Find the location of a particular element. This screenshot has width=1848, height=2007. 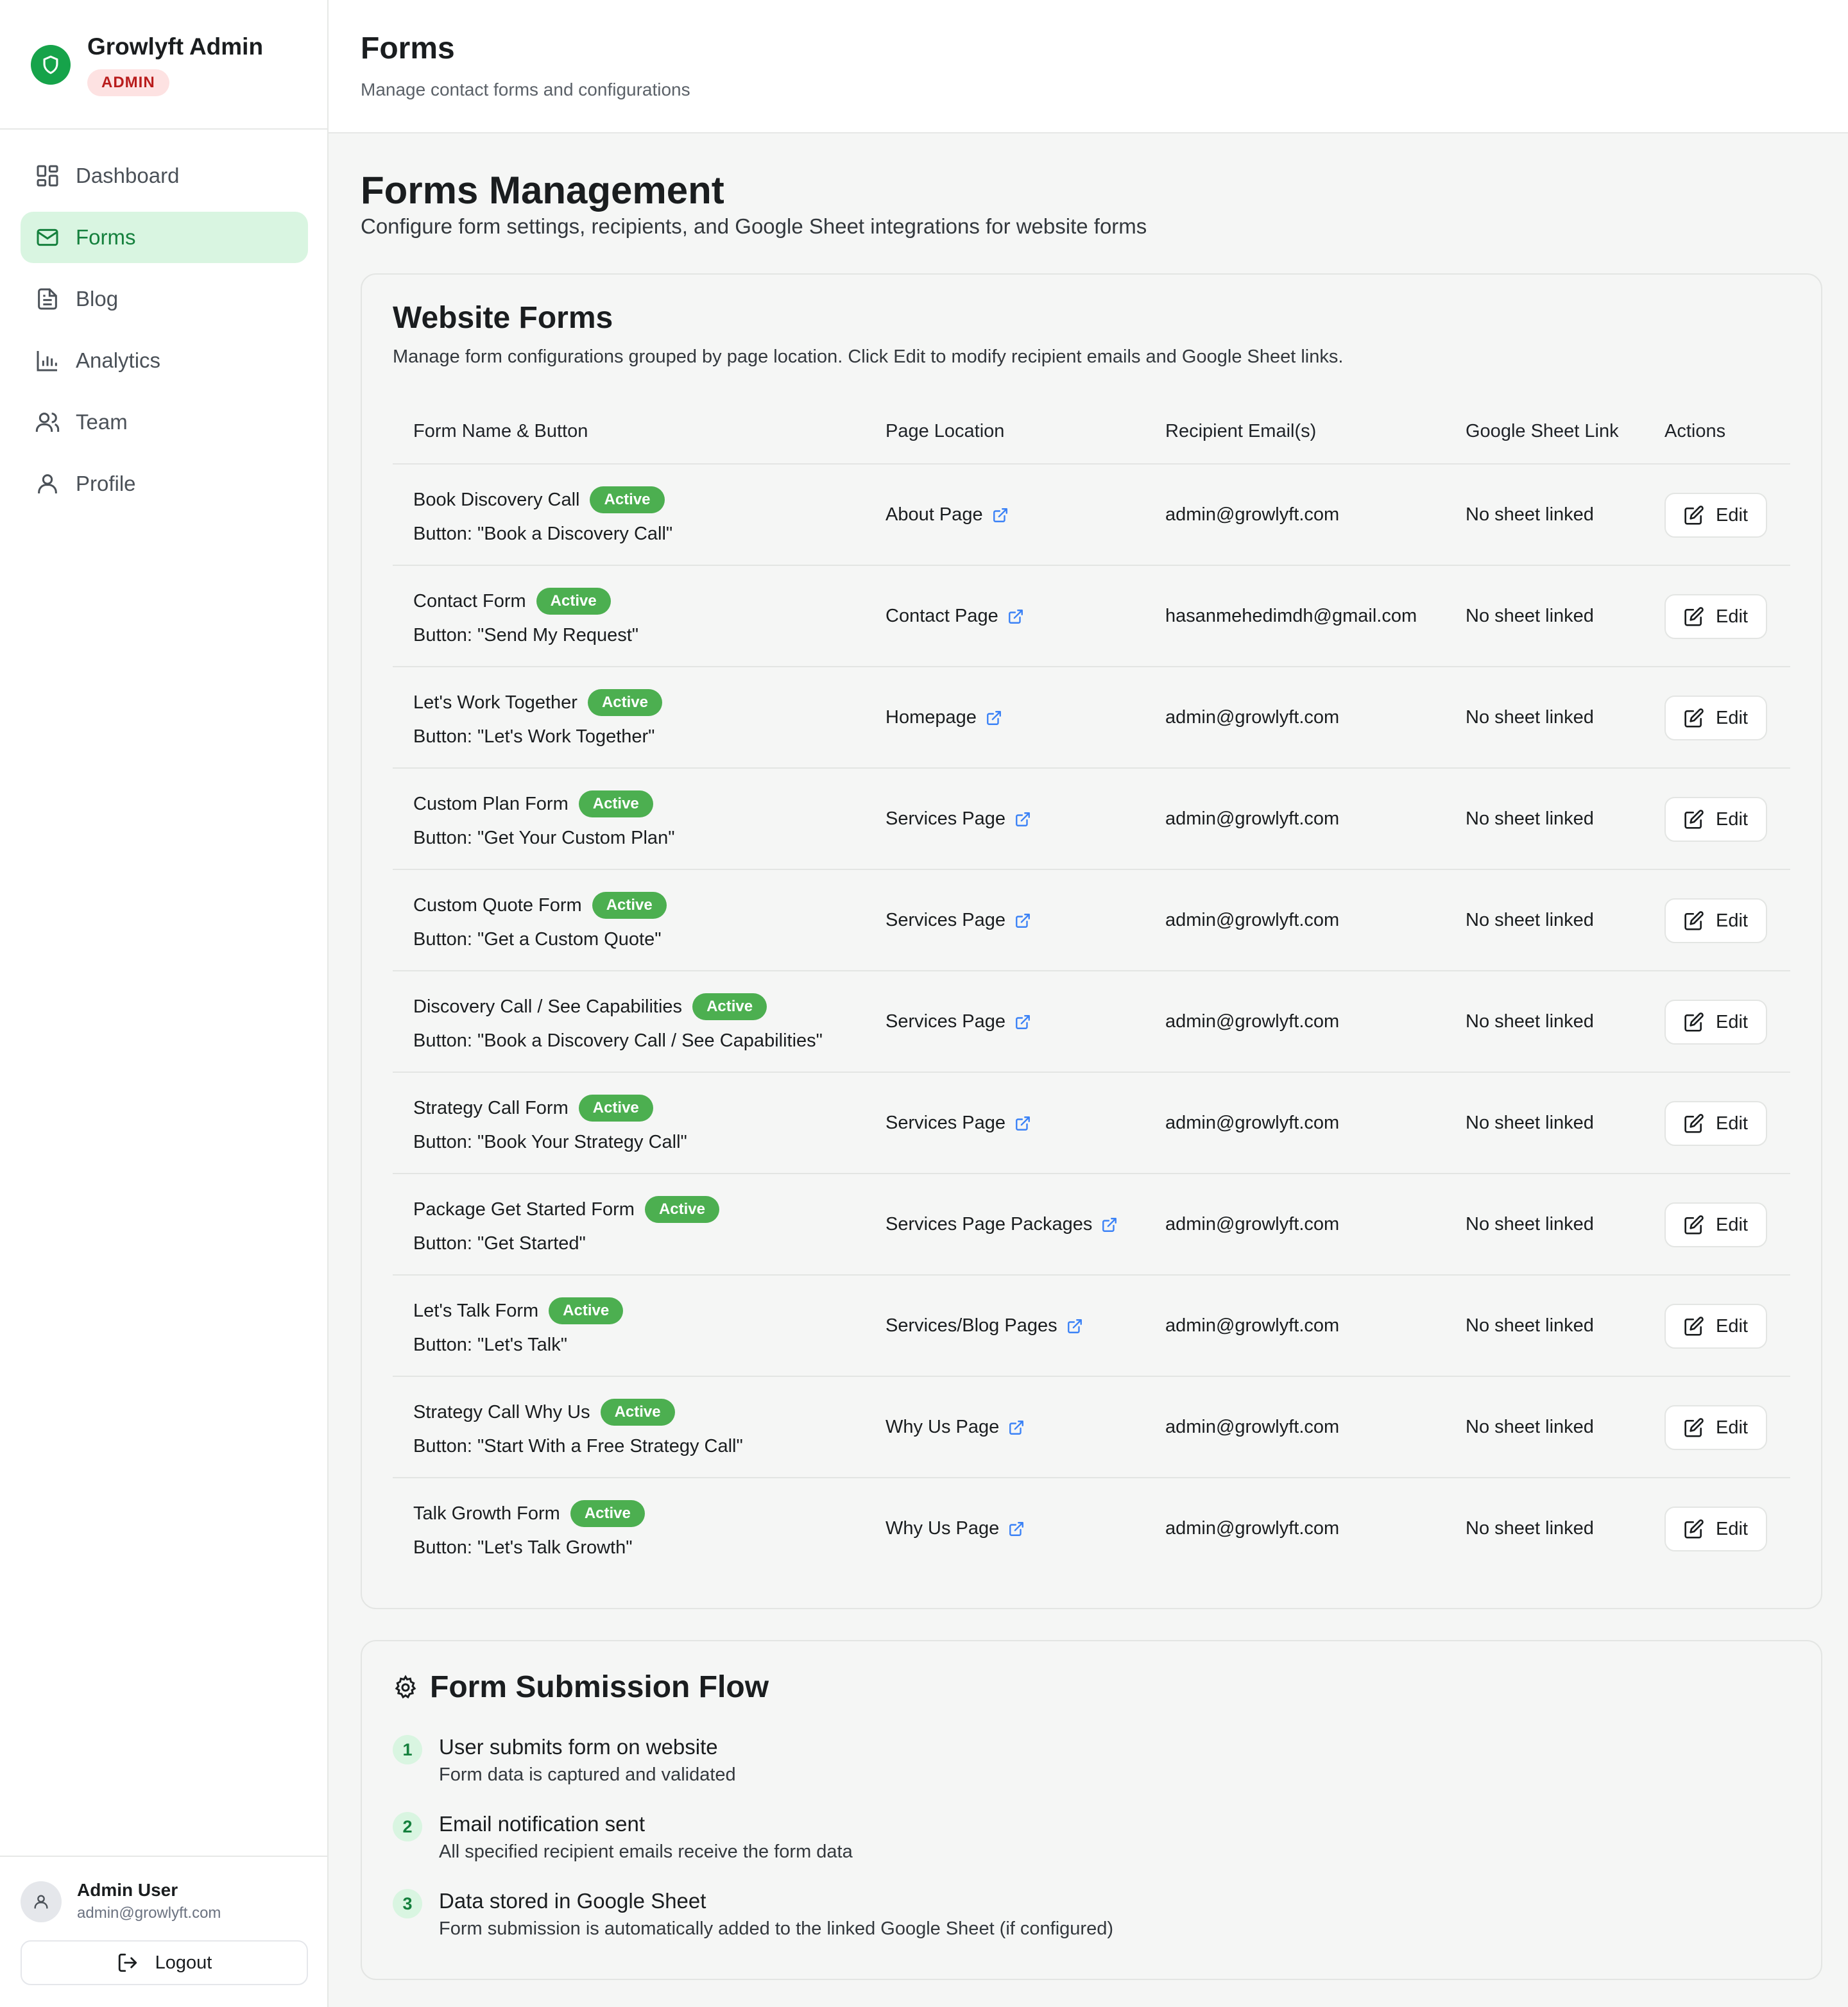

form-name-cell: Contact Form Active is located at coordinates (512, 601).